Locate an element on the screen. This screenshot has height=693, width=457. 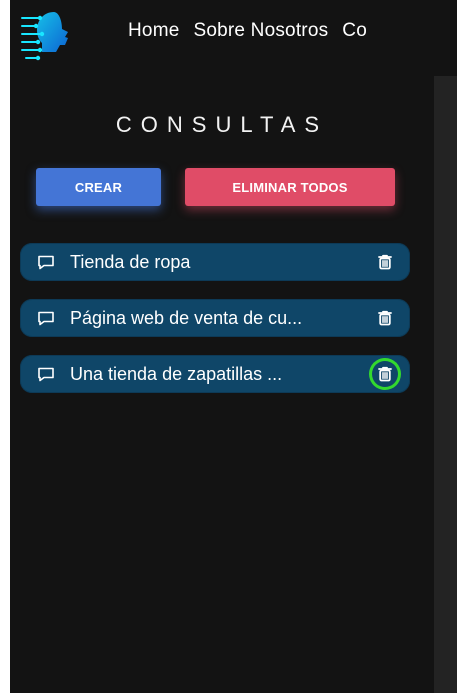
main-content-panel is located at coordinates (445, 384).